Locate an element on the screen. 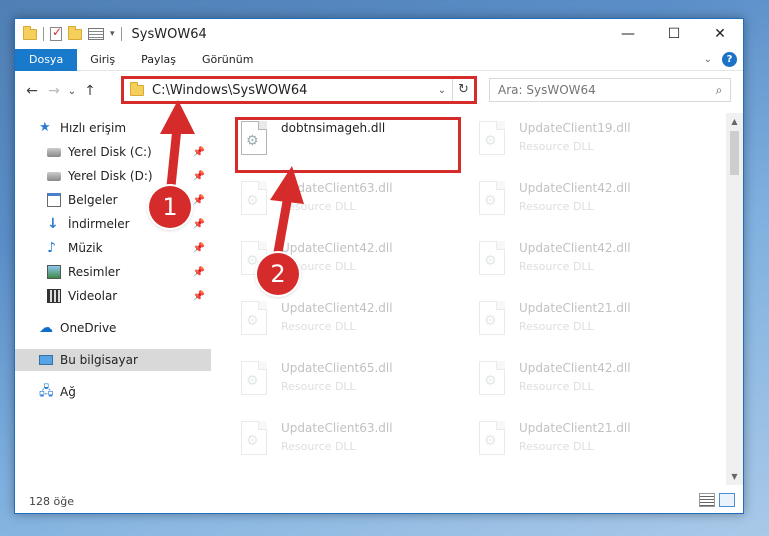  refresh-button: ↻ is located at coordinates (463, 90).